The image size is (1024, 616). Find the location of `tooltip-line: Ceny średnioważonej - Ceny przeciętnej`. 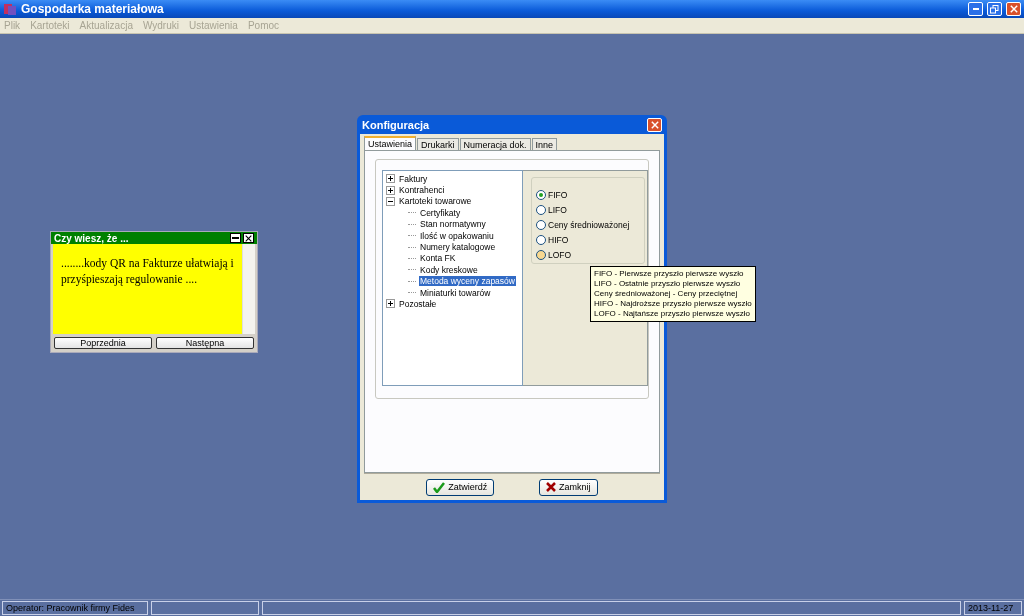

tooltip-line: Ceny średnioważonej - Ceny przeciętnej is located at coordinates (666, 294).